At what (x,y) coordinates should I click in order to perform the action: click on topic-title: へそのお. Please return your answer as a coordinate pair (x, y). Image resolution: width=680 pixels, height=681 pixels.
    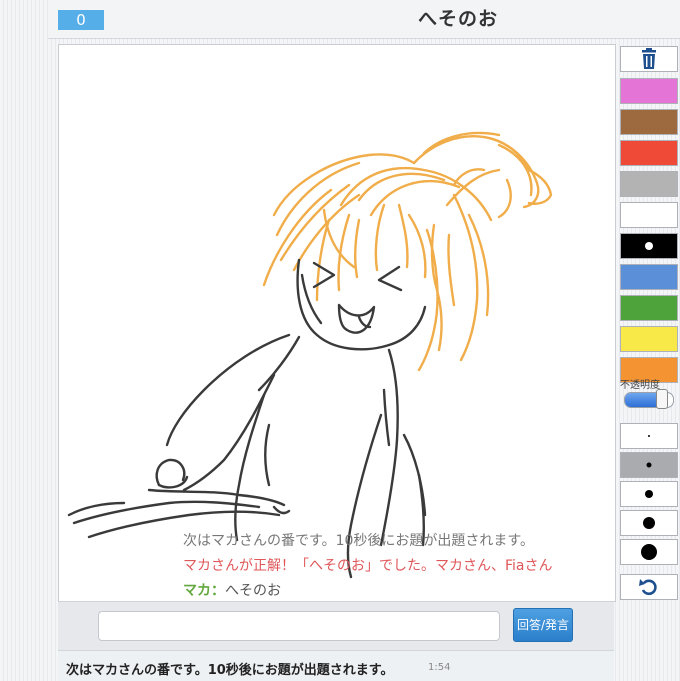
    Looking at the image, I should click on (458, 19).